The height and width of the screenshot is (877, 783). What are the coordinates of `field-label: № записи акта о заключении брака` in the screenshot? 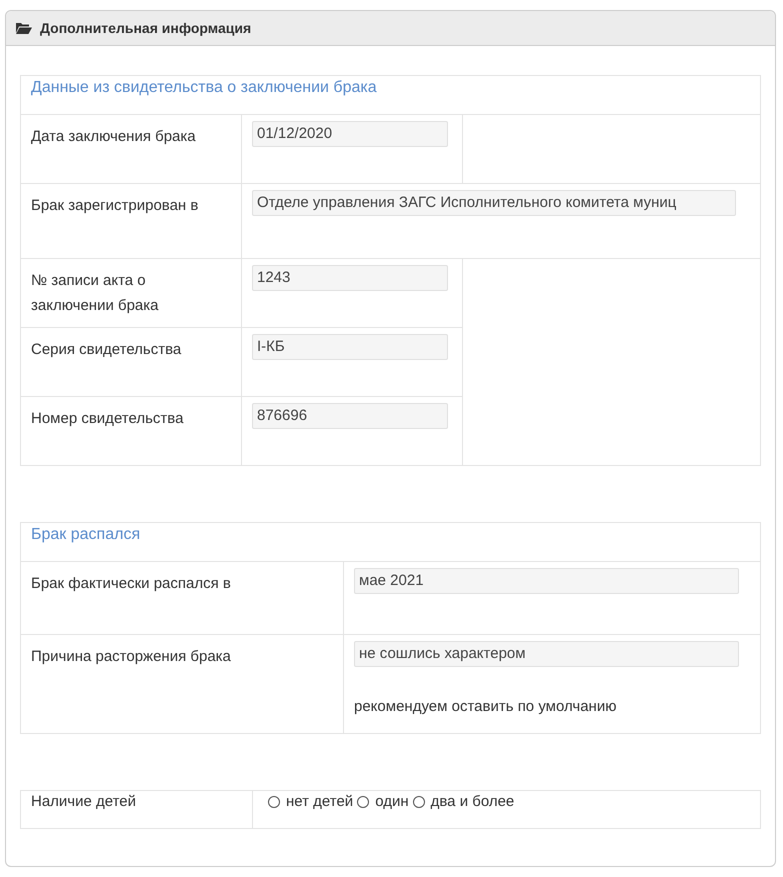 It's located at (94, 293).